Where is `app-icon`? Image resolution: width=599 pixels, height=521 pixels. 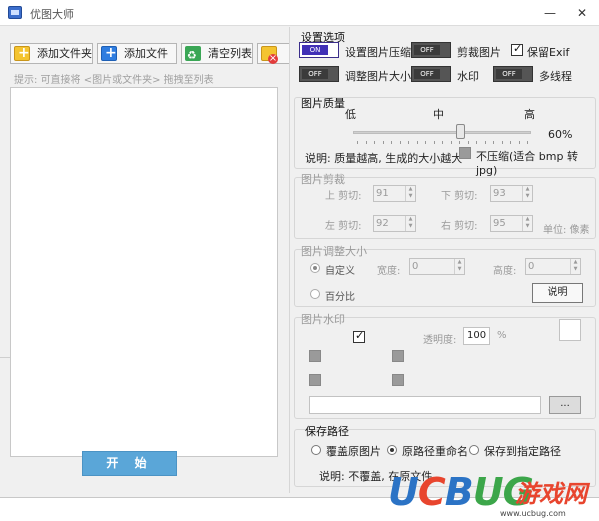
app-icon is located at coordinates (15, 12).